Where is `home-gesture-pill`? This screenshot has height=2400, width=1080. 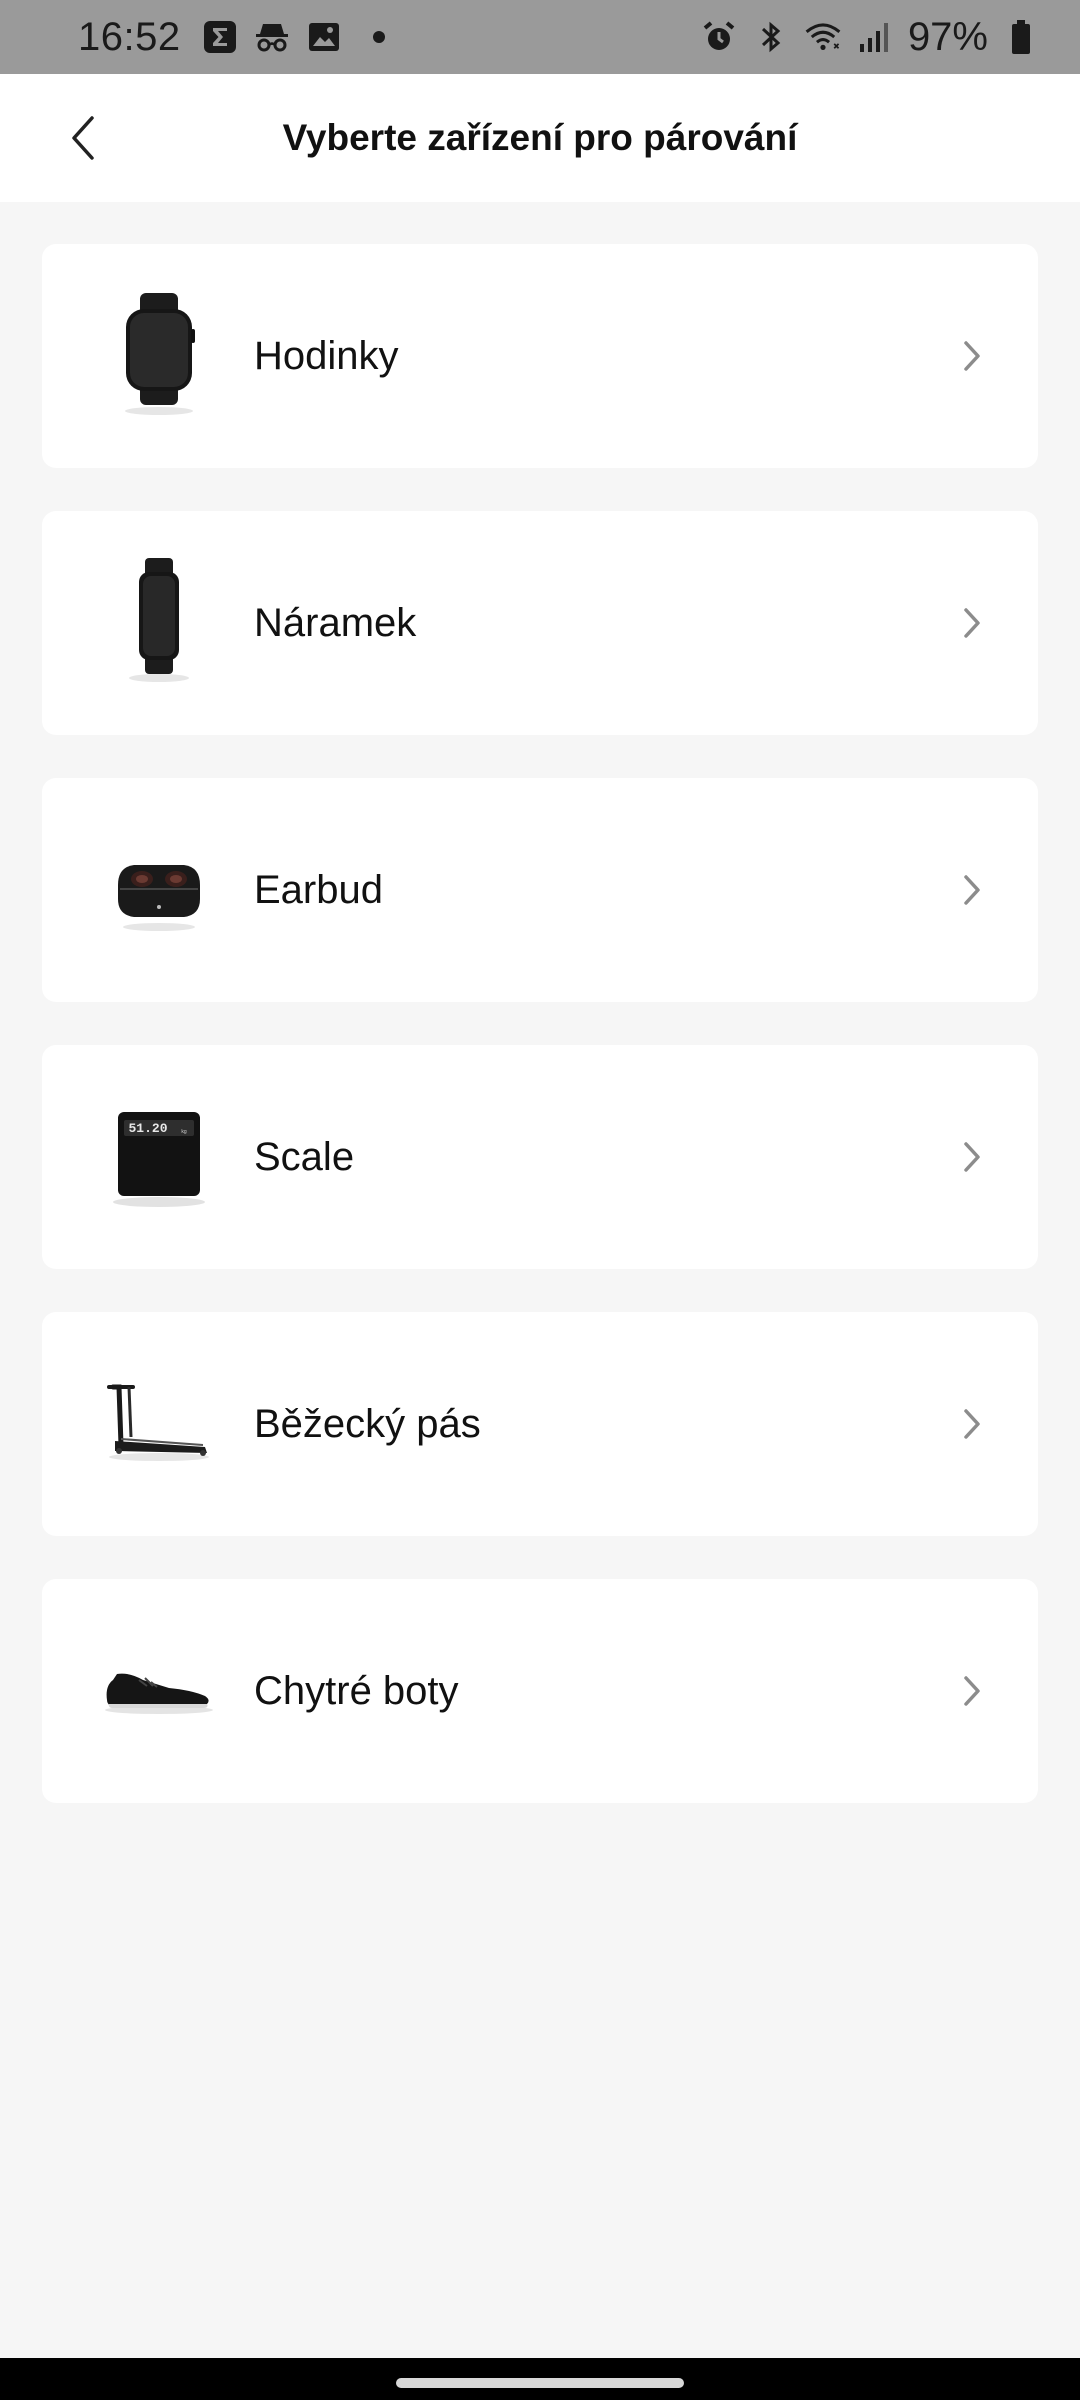 home-gesture-pill is located at coordinates (540, 2383).